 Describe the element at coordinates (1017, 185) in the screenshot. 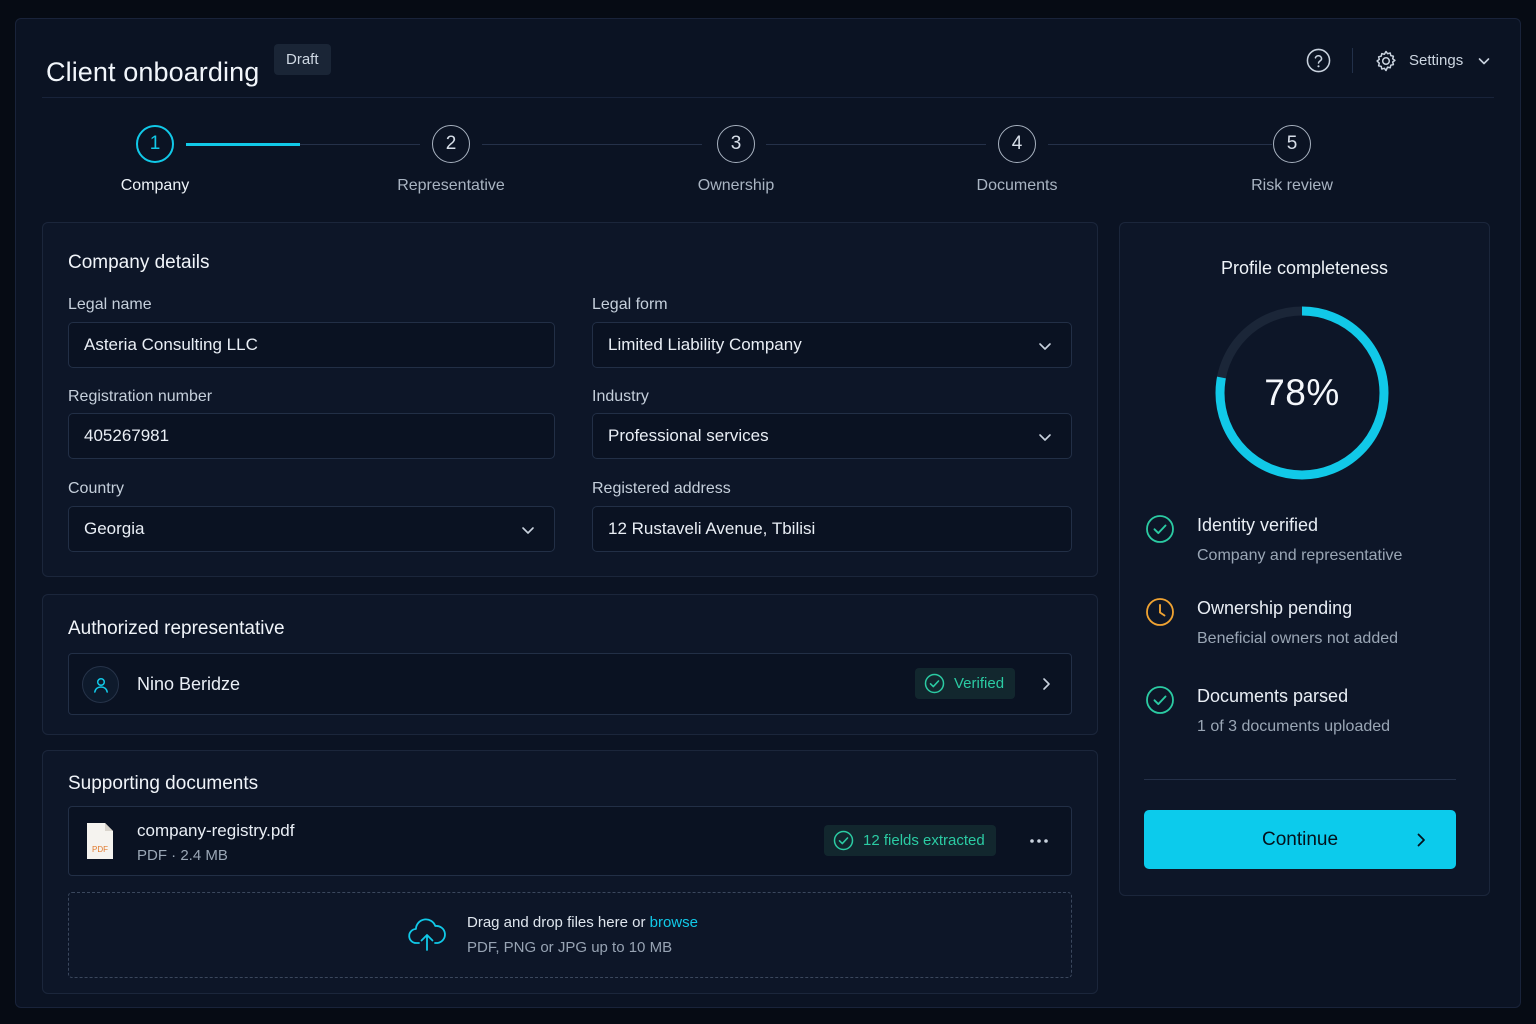

I see `step-label: Documents` at that location.